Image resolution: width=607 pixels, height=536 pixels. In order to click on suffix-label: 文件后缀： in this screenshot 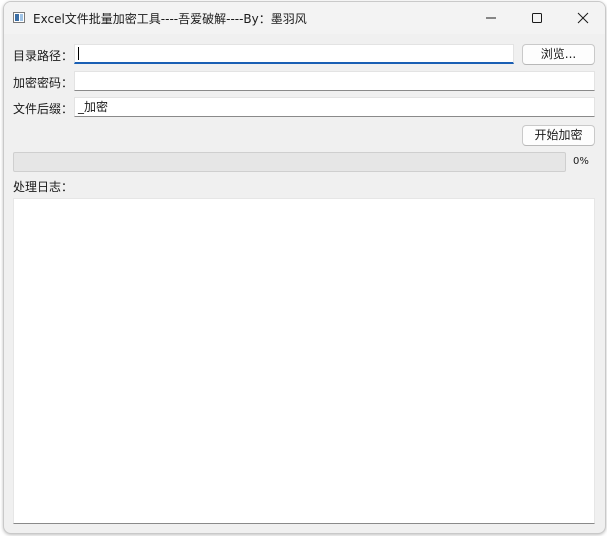, I will do `click(43, 109)`.